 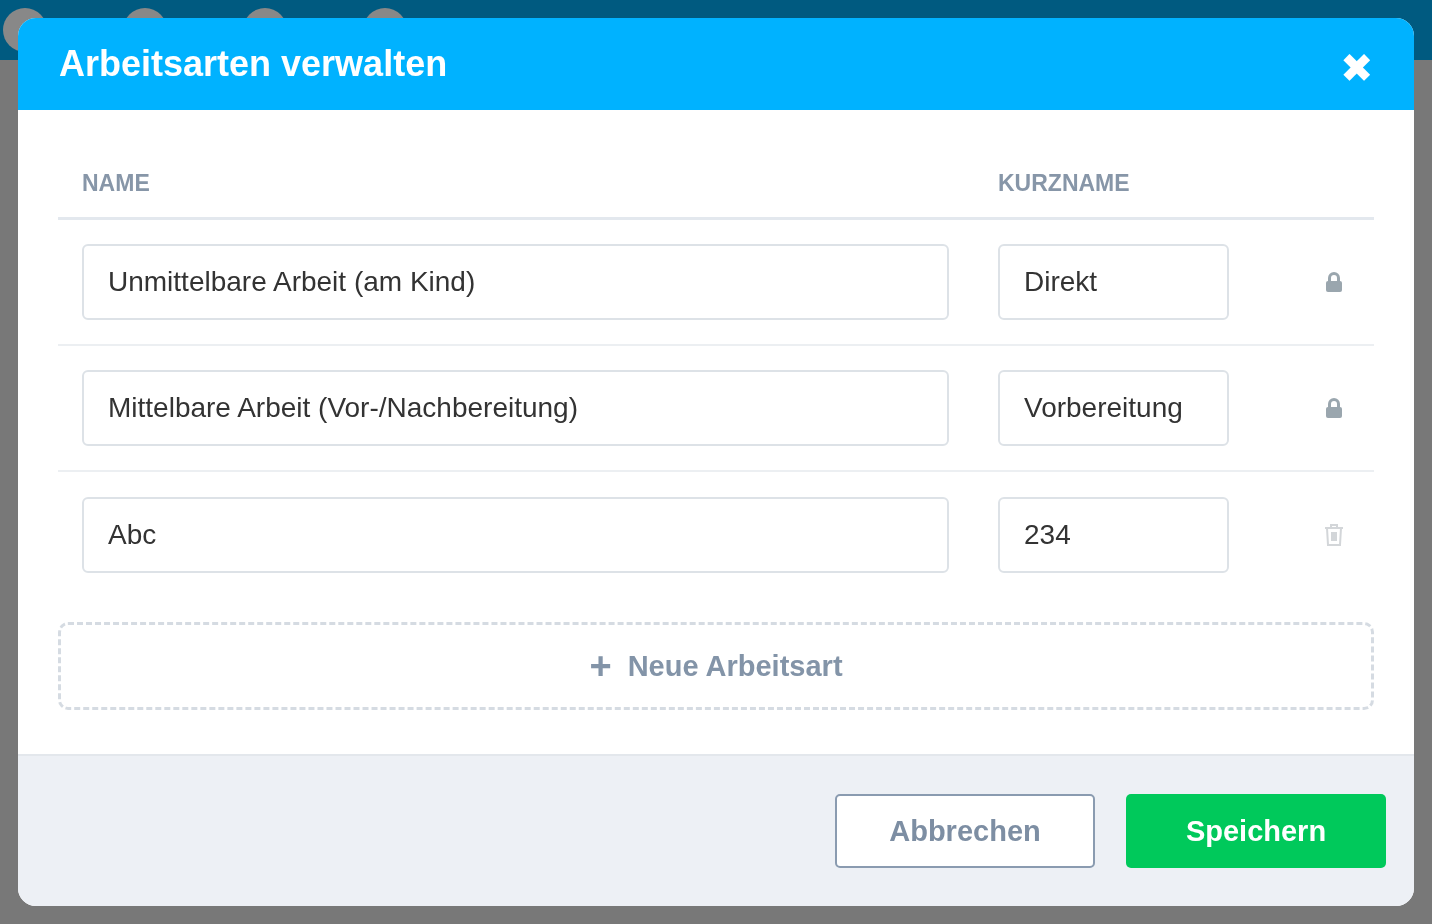 I want to click on column-header: KURZNAME, so click(x=1064, y=183).